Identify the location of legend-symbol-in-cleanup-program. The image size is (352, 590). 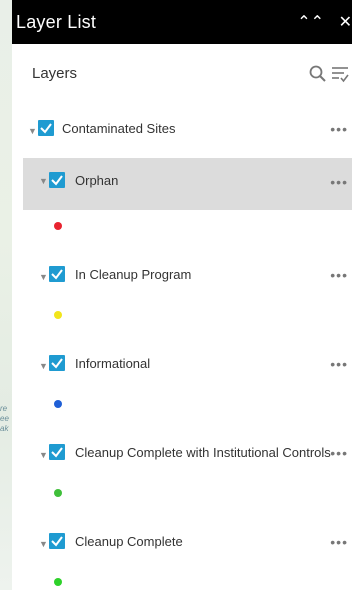
(58, 315).